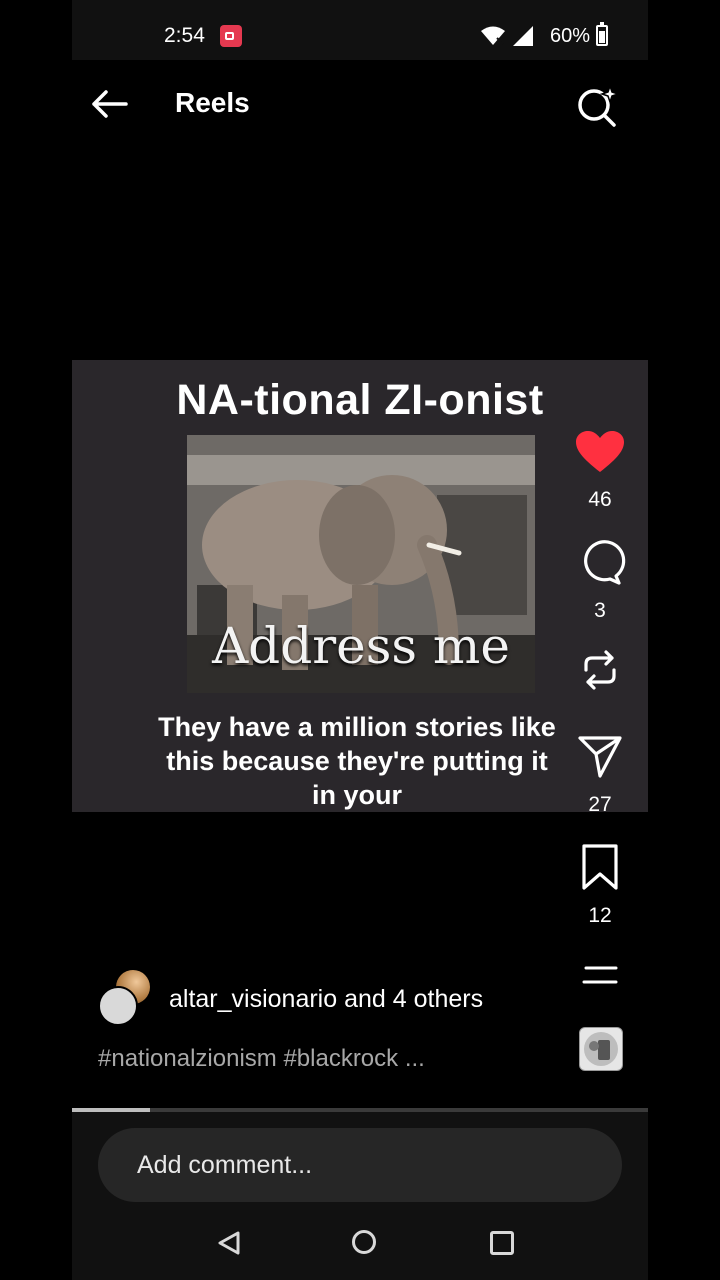 Image resolution: width=720 pixels, height=1280 pixels. What do you see at coordinates (600, 756) in the screenshot?
I see `send-icon` at bounding box center [600, 756].